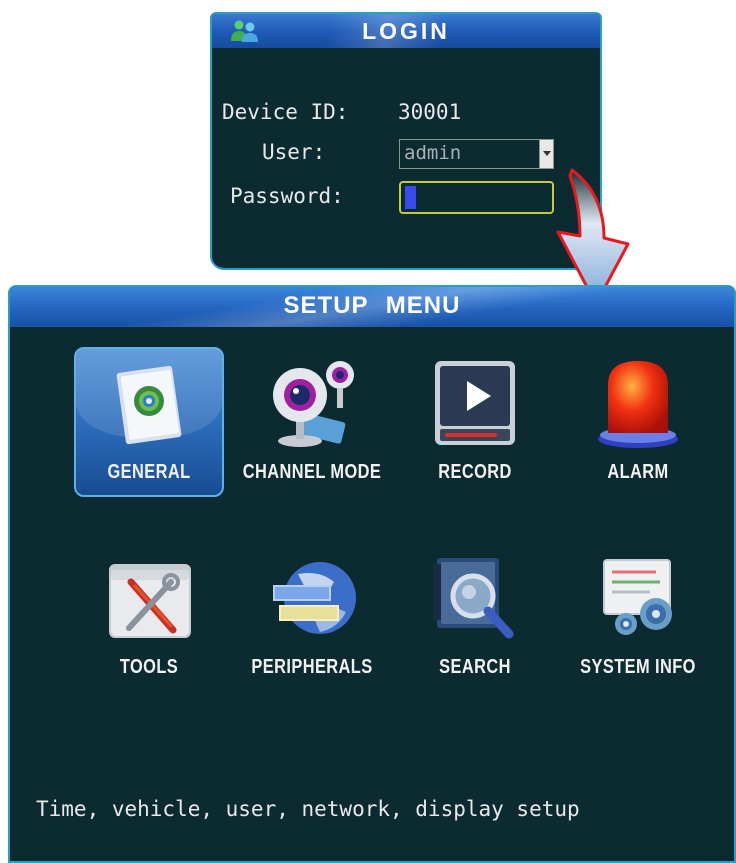 The width and height of the screenshot is (736, 863). I want to click on password-label: Password:, so click(287, 196).